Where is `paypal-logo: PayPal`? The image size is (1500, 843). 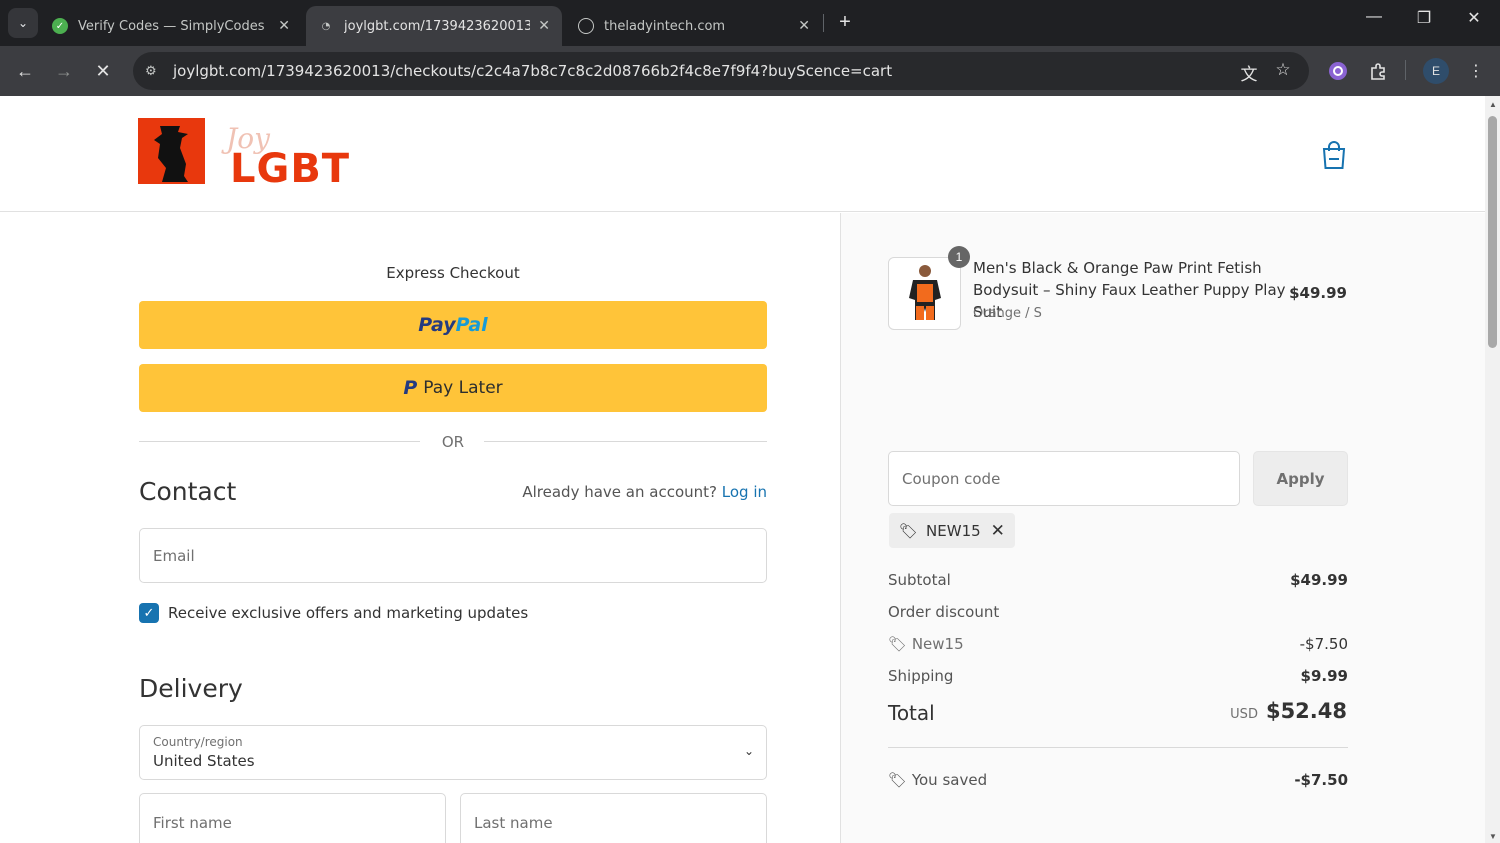
paypal-logo: PayPal is located at coordinates (453, 325).